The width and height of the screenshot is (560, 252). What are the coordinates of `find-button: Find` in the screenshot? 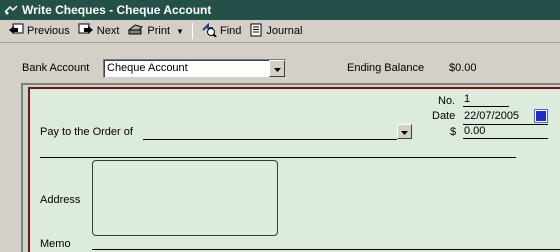 It's located at (221, 31).